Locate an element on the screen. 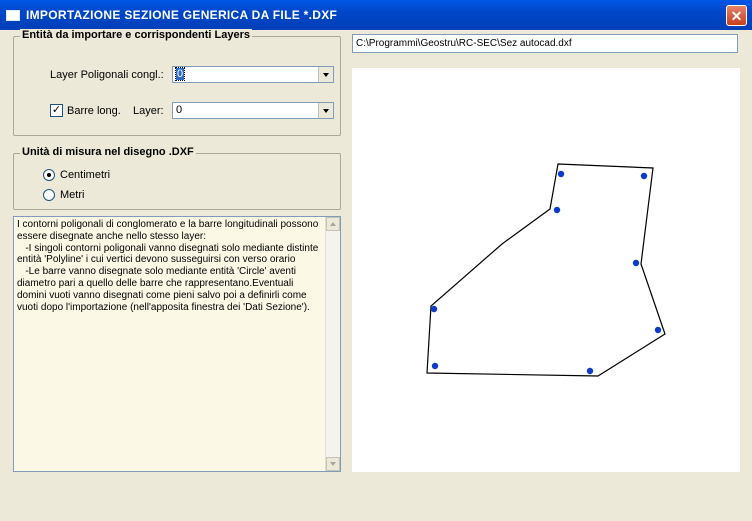 The image size is (752, 521). window-icon is located at coordinates (13, 15).